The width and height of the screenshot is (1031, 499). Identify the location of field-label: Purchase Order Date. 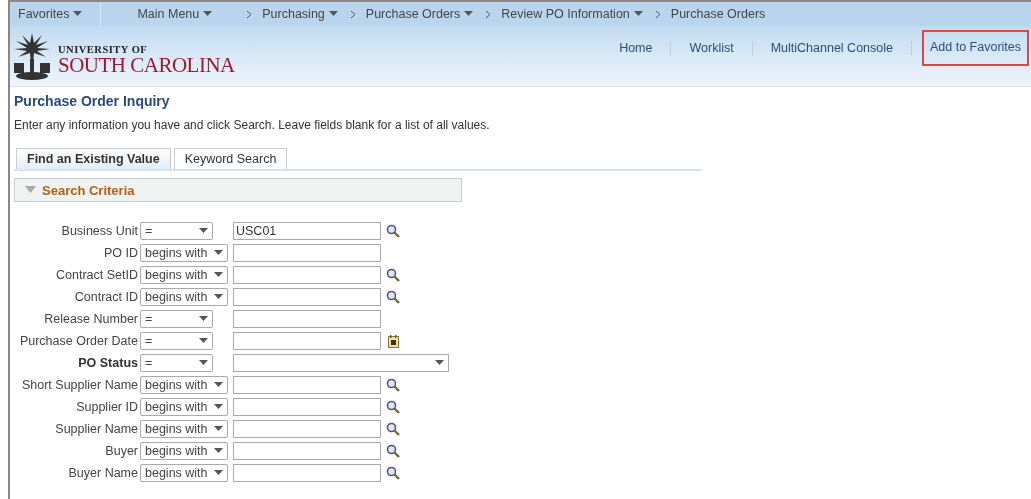
(78, 341).